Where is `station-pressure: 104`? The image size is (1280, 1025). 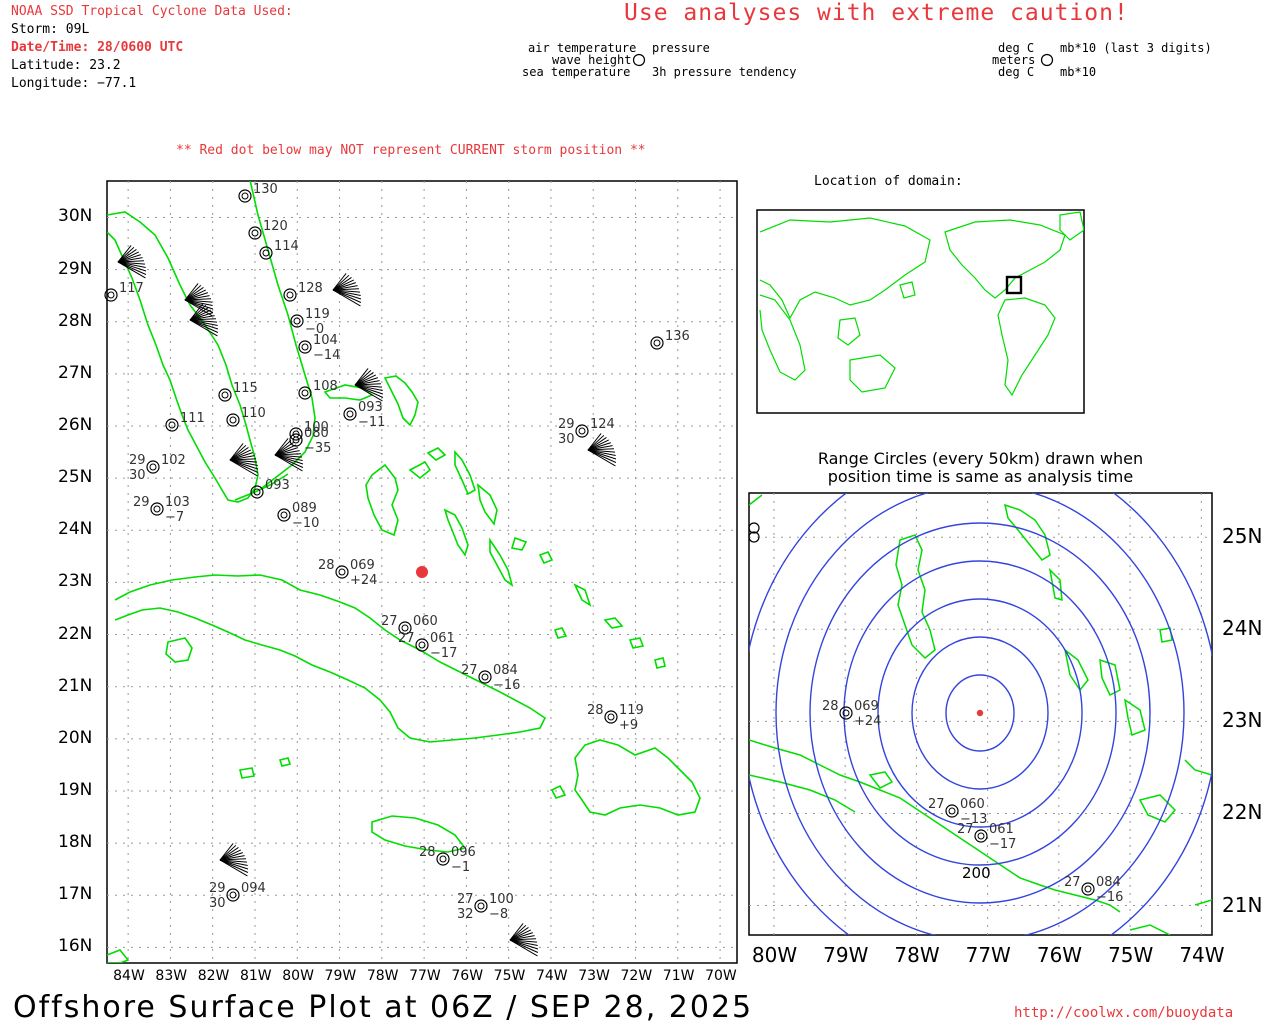
station-pressure: 104 is located at coordinates (325, 340).